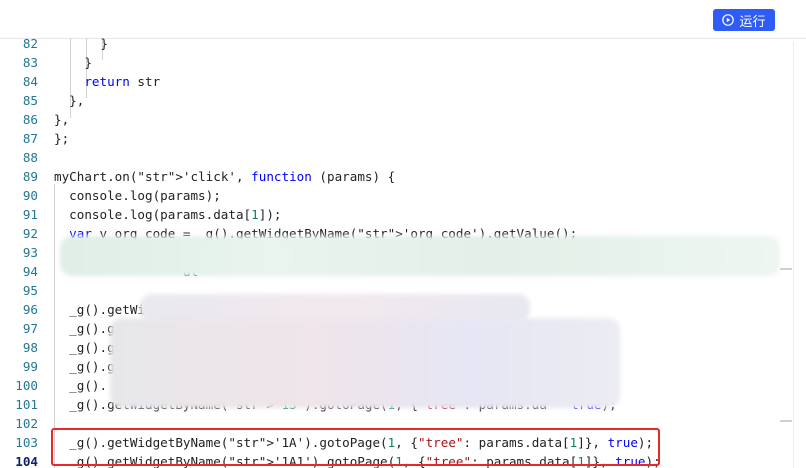 The image size is (806, 468). I want to click on code-line: 84 return str, so click(390, 81).